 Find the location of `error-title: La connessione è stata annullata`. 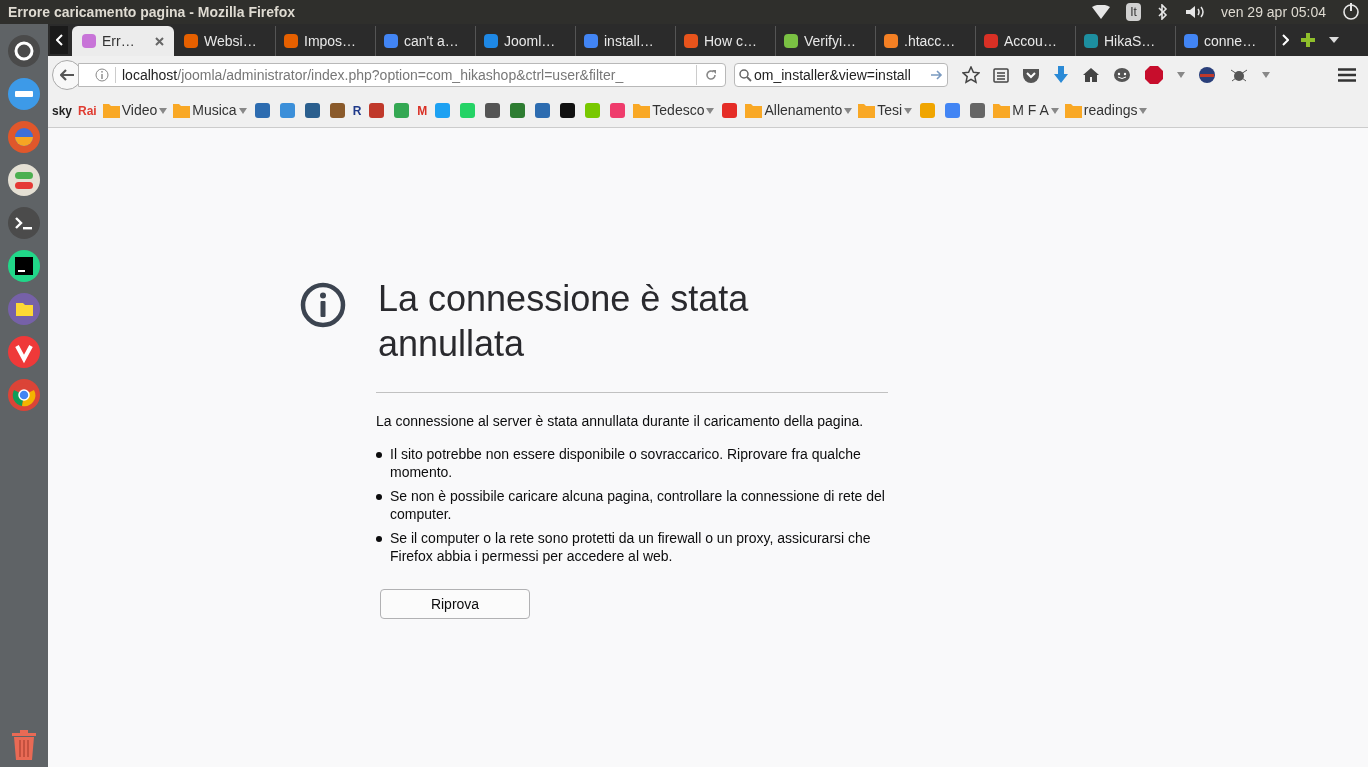

error-title: La connessione è stata annullata is located at coordinates (564, 321).